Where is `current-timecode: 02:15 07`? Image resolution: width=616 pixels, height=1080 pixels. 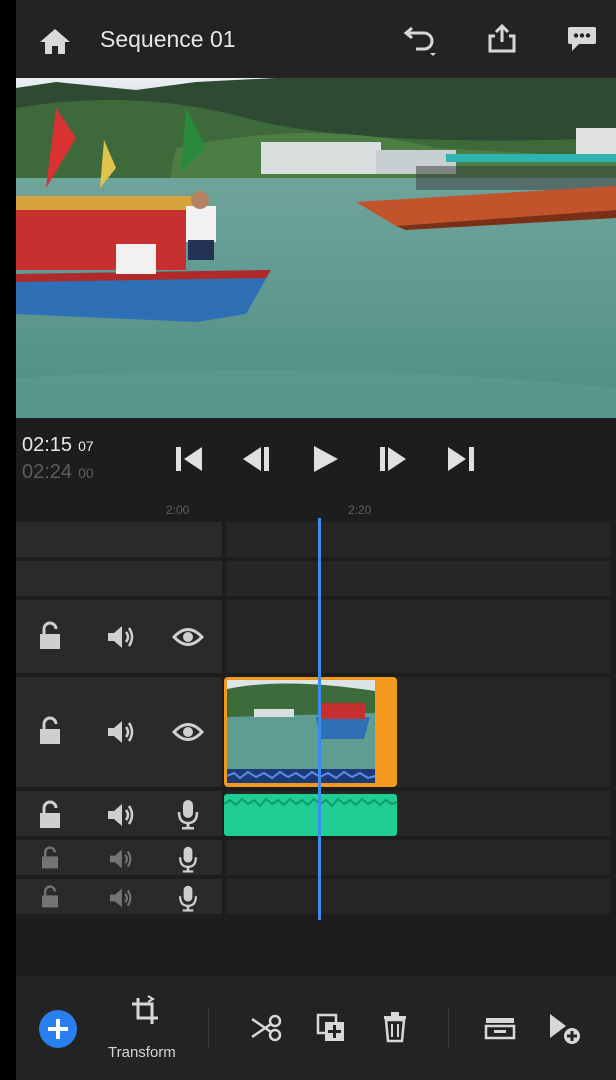 current-timecode: 02:15 07 is located at coordinates (58, 445).